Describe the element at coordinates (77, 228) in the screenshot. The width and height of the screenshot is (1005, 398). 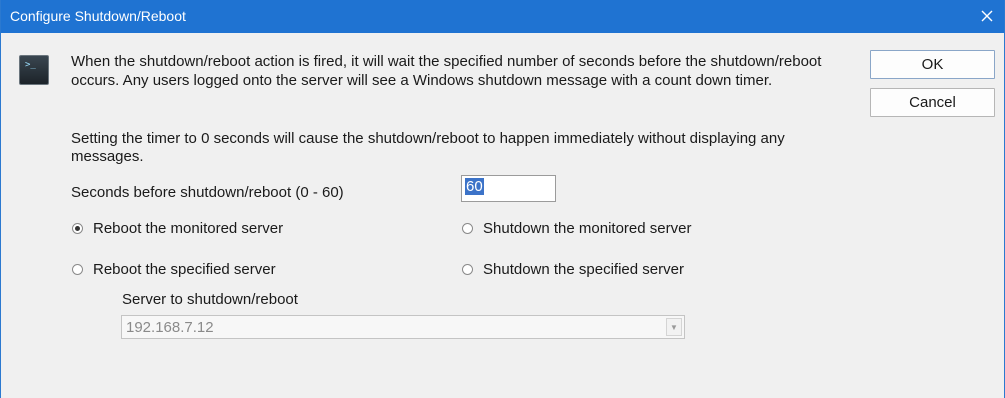
I see `radio-button-selected` at that location.